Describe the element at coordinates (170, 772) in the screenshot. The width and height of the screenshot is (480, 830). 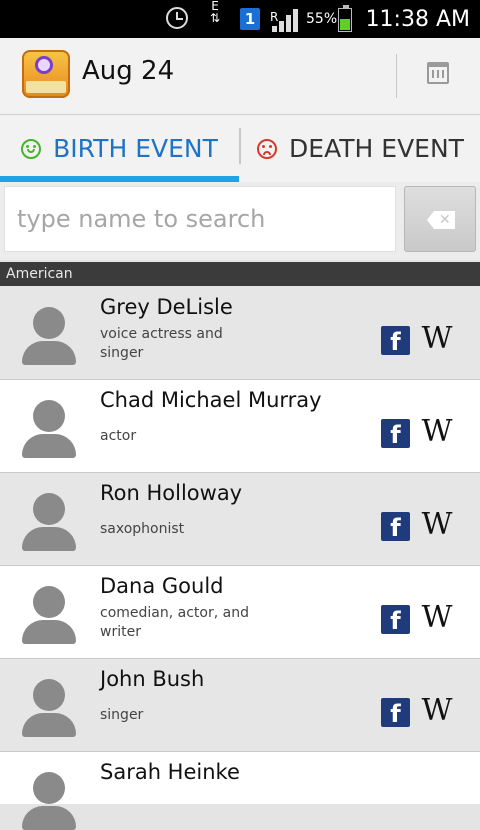
I see `person-name: Sarah Heinke` at that location.